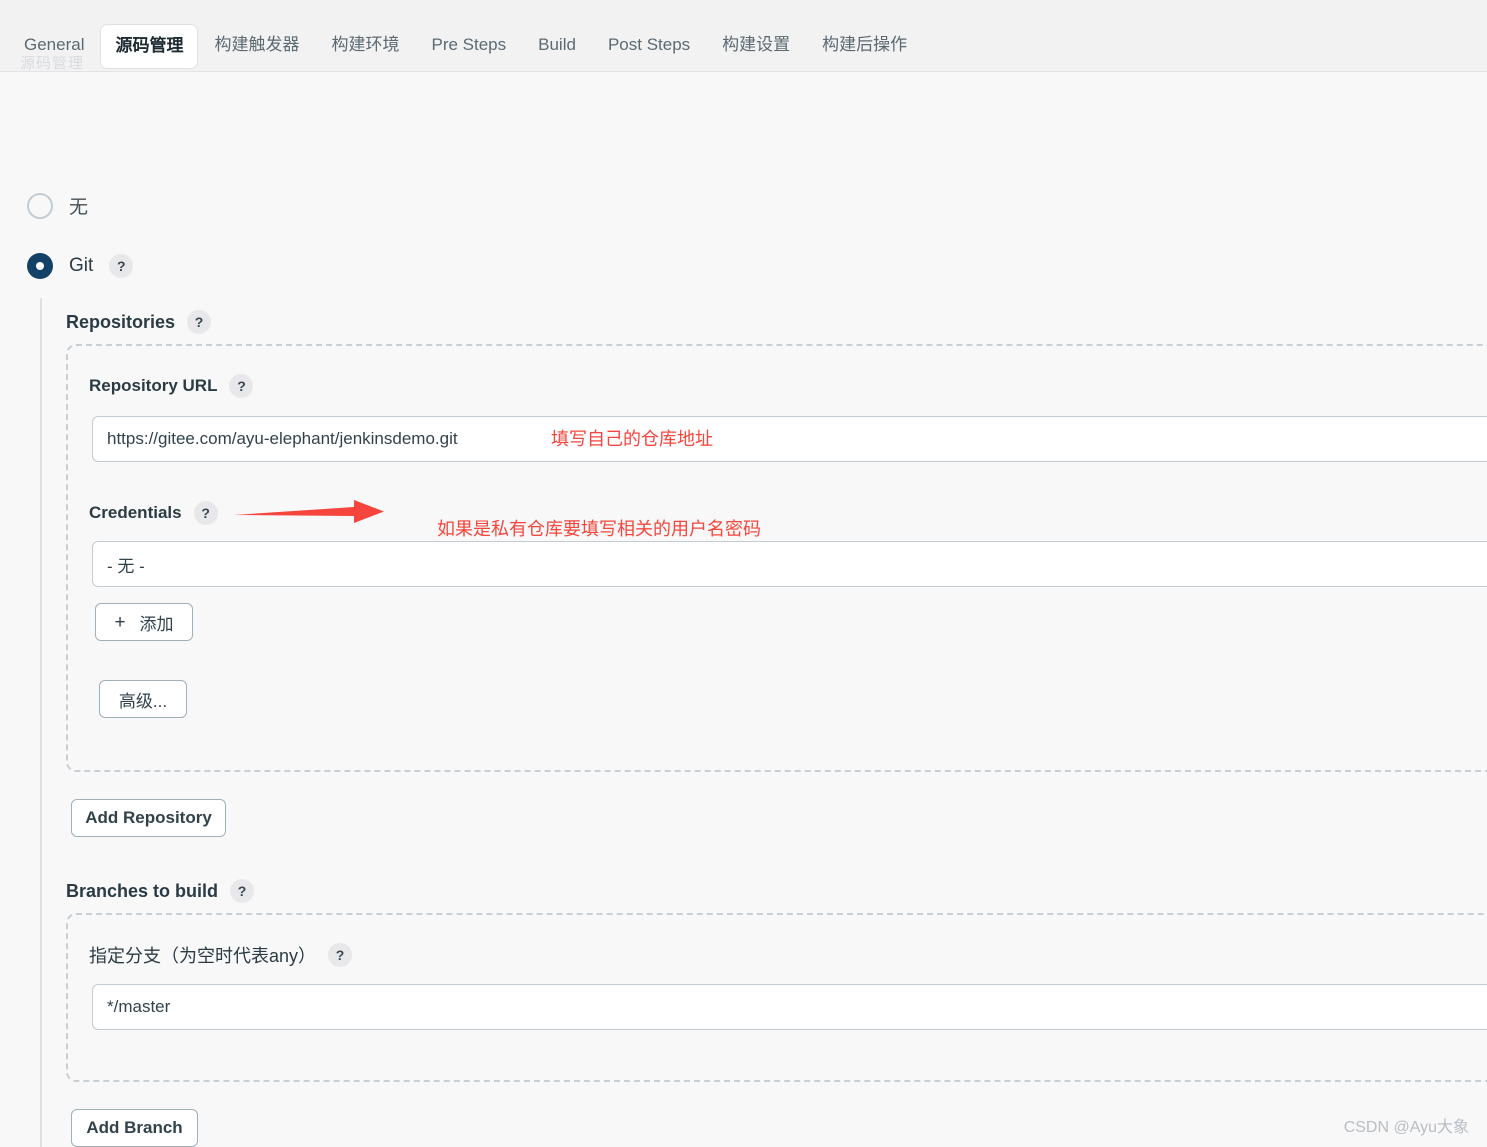 The image size is (1487, 1147). What do you see at coordinates (756, 46) in the screenshot?
I see `tab-build-settings: 构建设置` at bounding box center [756, 46].